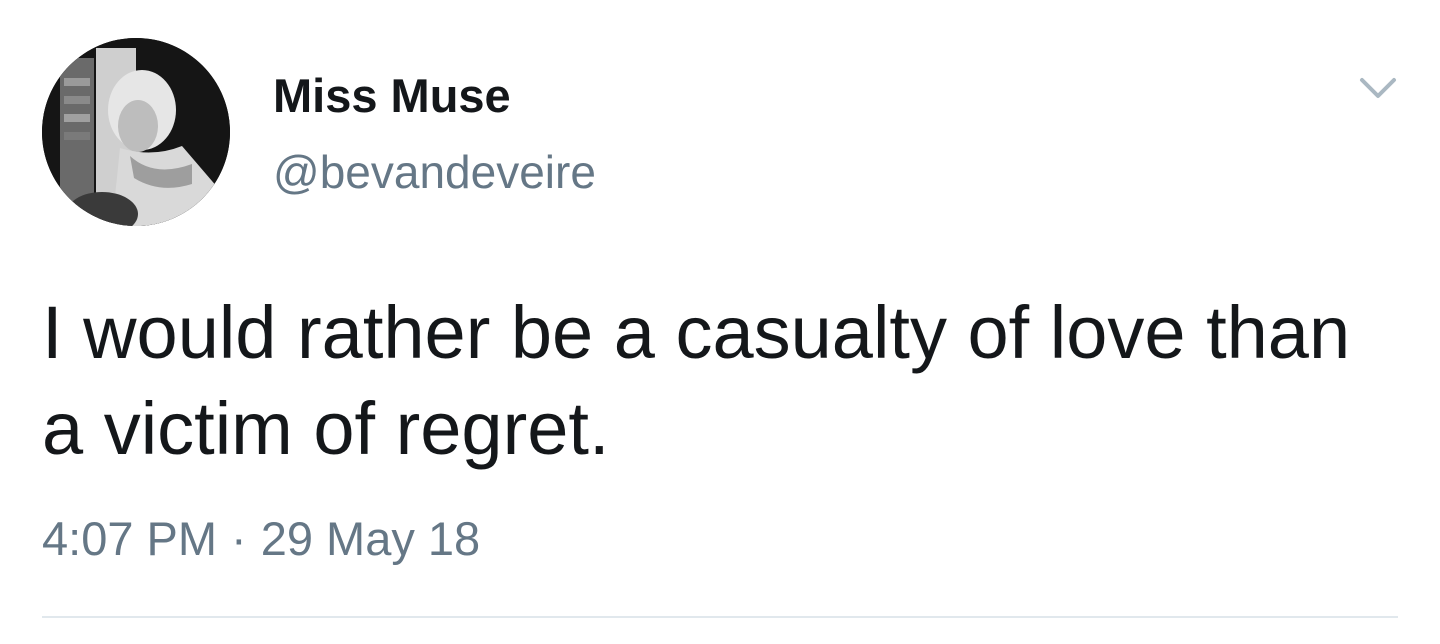  I want to click on avatar, so click(136, 132).